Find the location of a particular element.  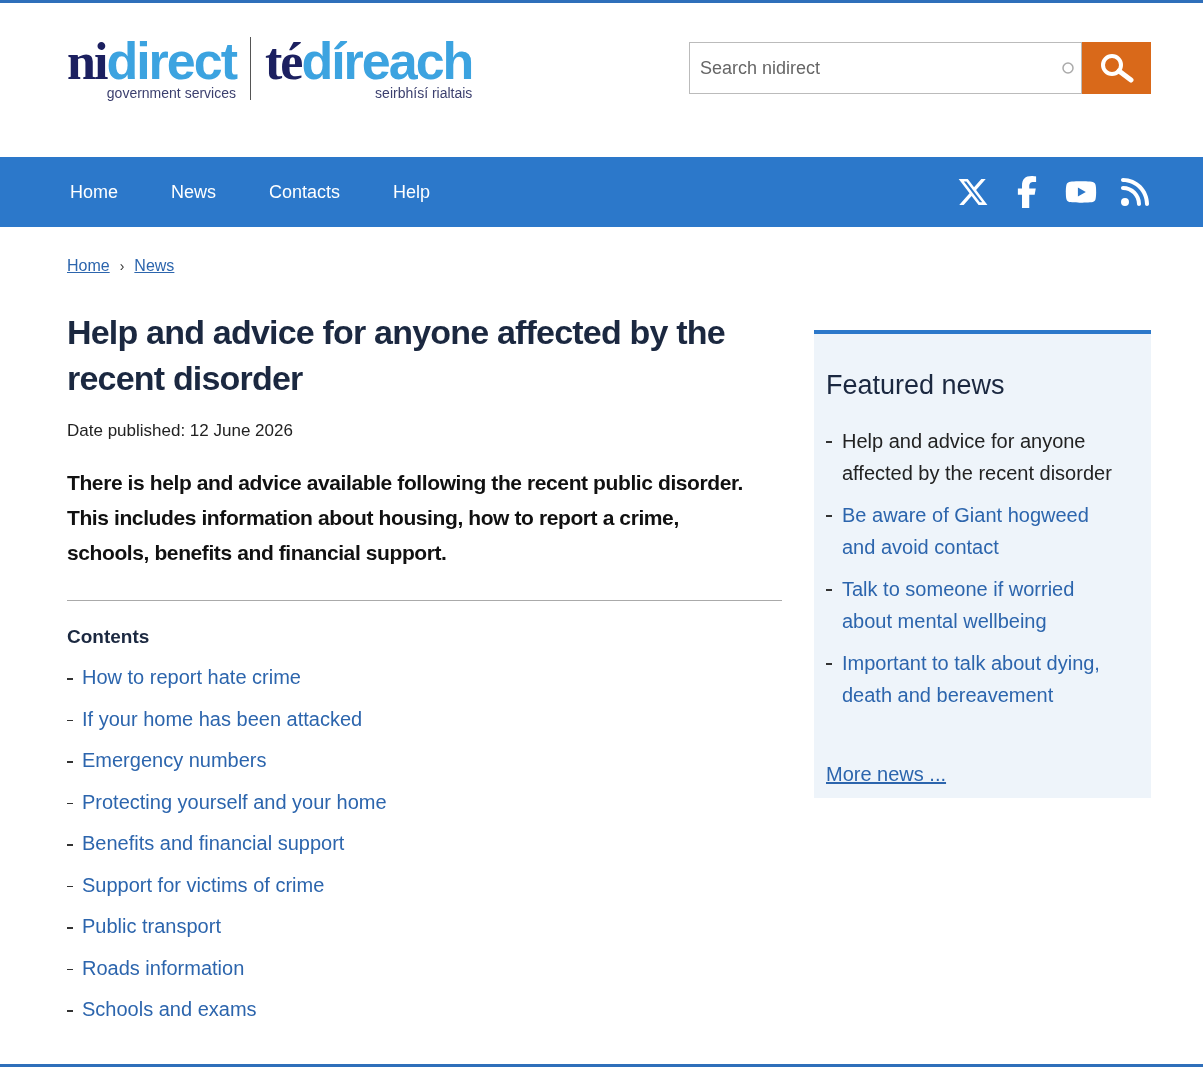

search-button is located at coordinates (1116, 68).